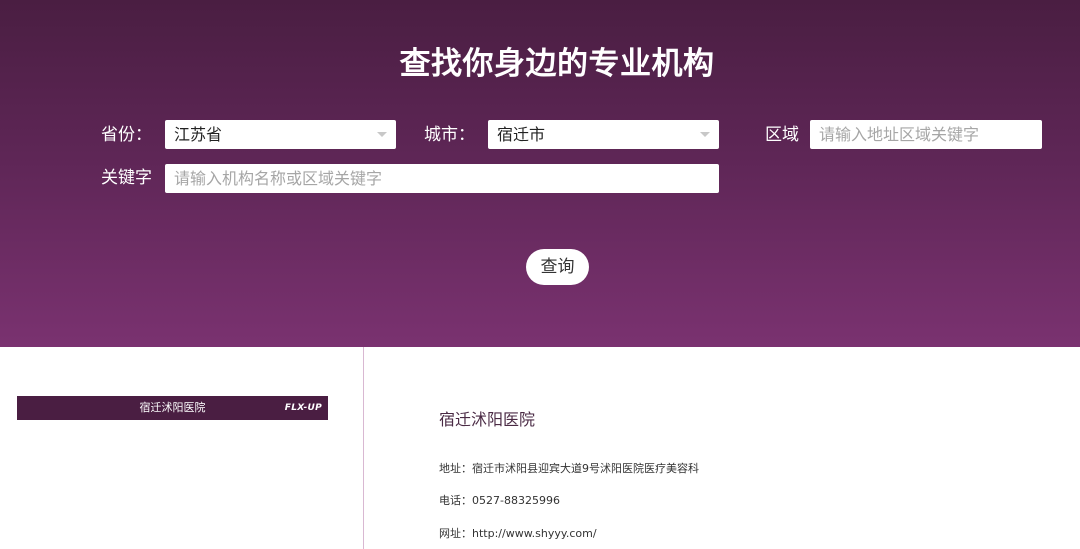 This screenshot has height=549, width=1080. I want to click on hospital-name: 宿迁沭阳医院, so click(487, 419).